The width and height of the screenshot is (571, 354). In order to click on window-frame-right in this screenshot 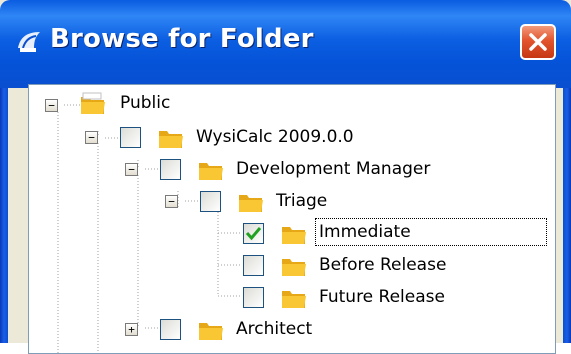, I will do `click(567, 215)`.